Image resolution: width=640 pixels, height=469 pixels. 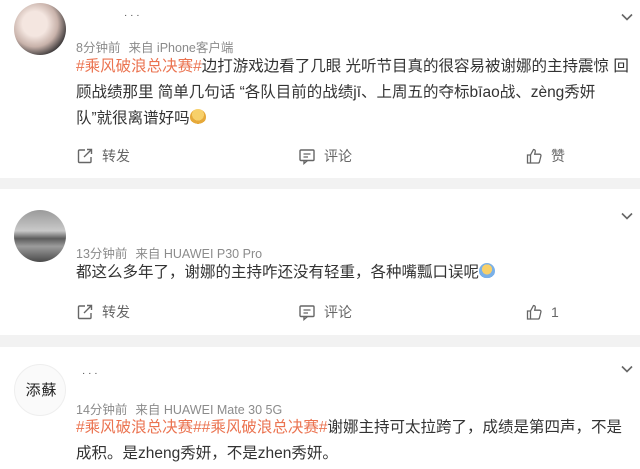 What do you see at coordinates (199, 254) in the screenshot?
I see `post-source: 来自 HUAWEI P30 Pro` at bounding box center [199, 254].